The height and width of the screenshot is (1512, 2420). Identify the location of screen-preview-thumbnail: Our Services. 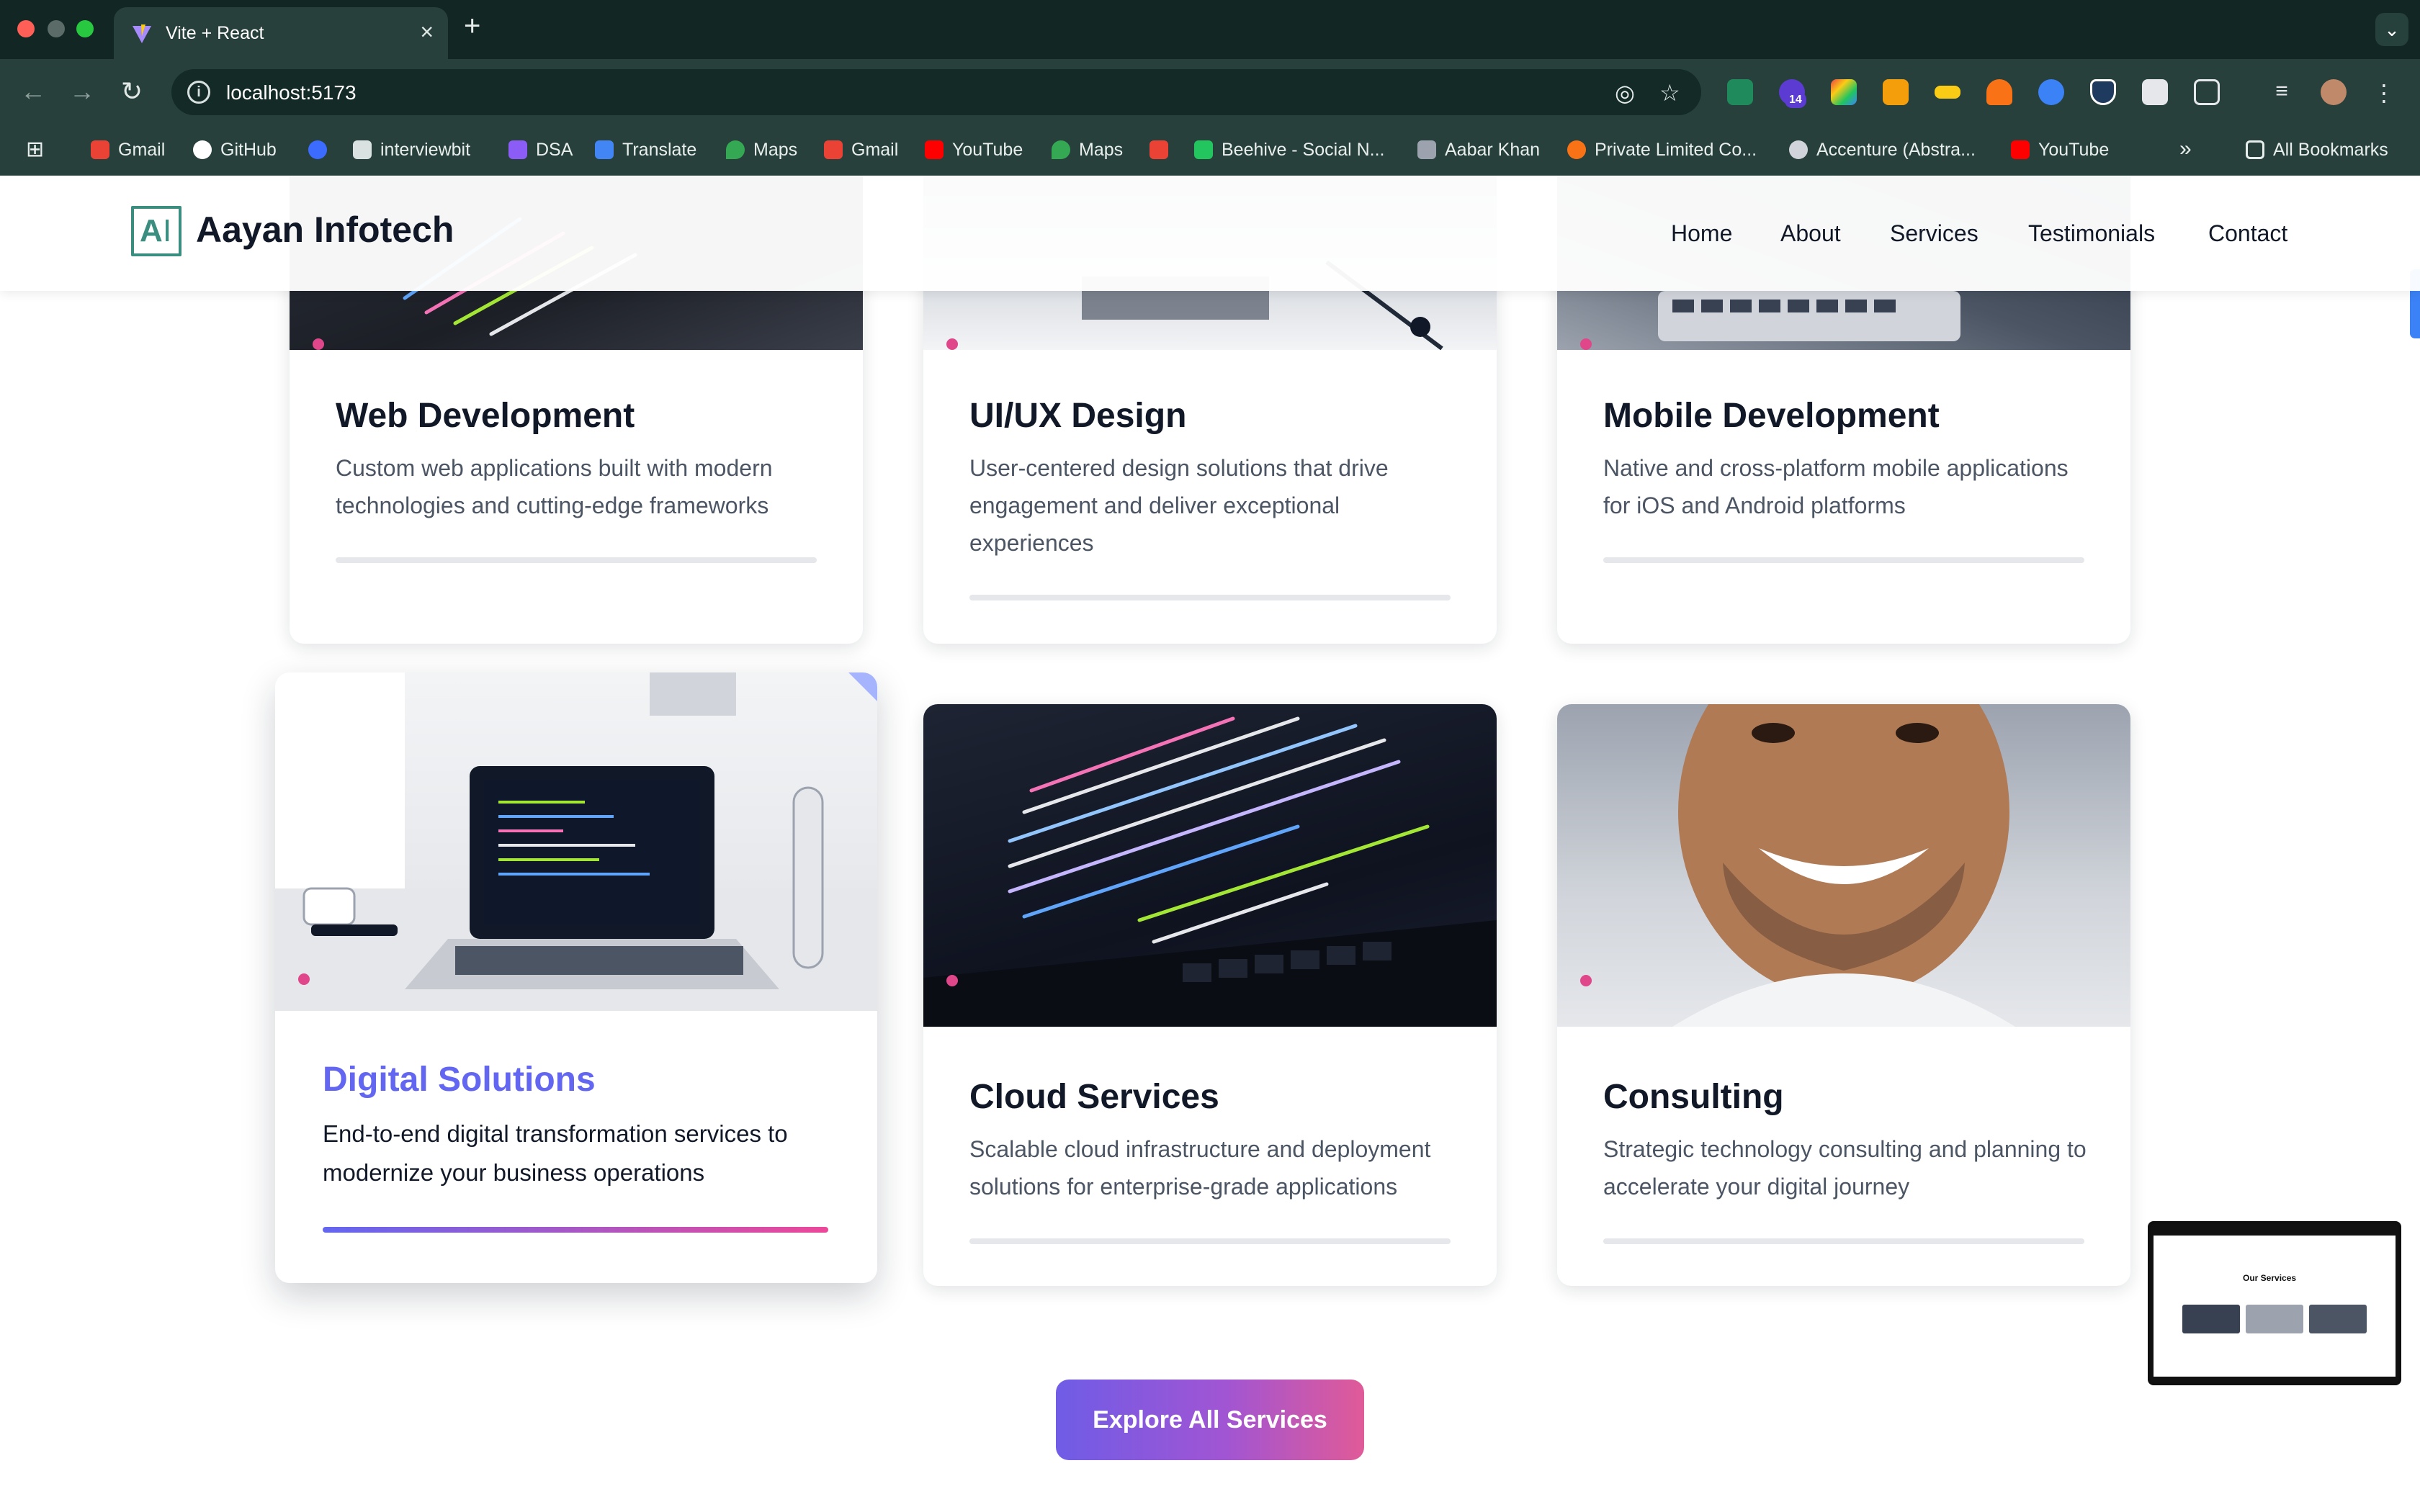
(2274, 1303).